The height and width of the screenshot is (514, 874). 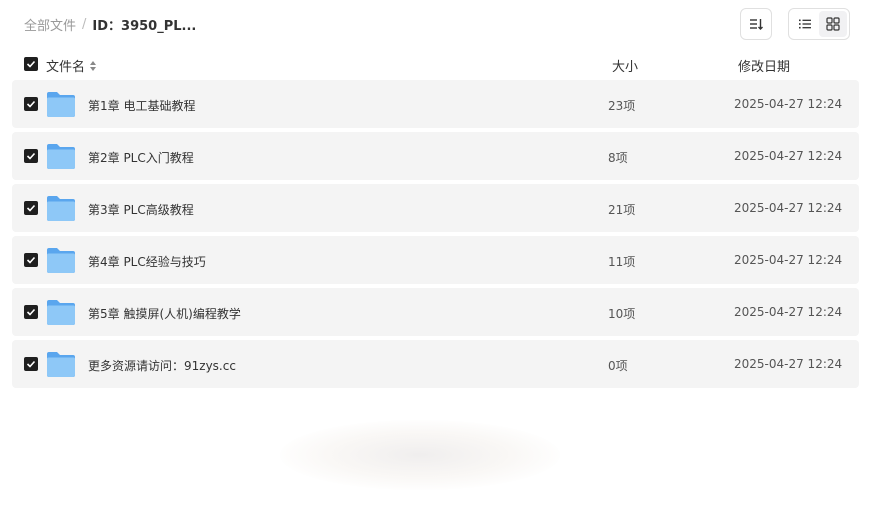 What do you see at coordinates (618, 366) in the screenshot?
I see `file-size: 0项` at bounding box center [618, 366].